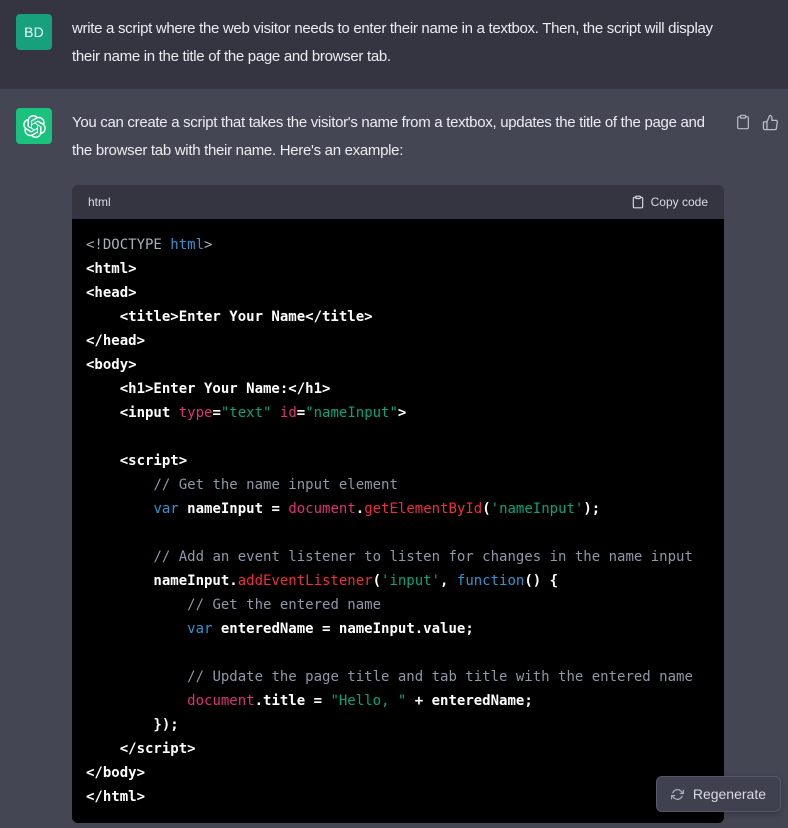  Describe the element at coordinates (132, 725) in the screenshot. I see `code-line: });` at that location.